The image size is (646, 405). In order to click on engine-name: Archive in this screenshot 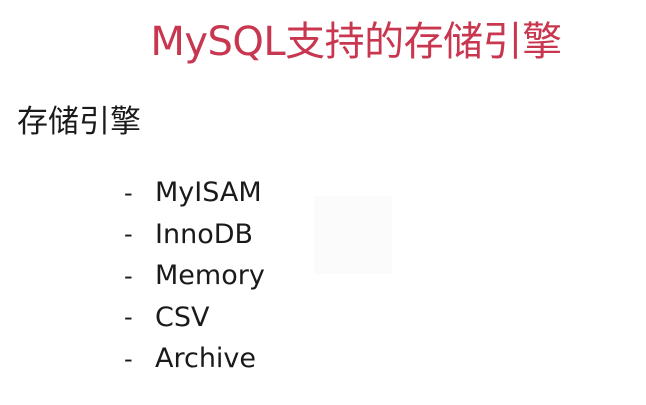, I will do `click(206, 359)`.